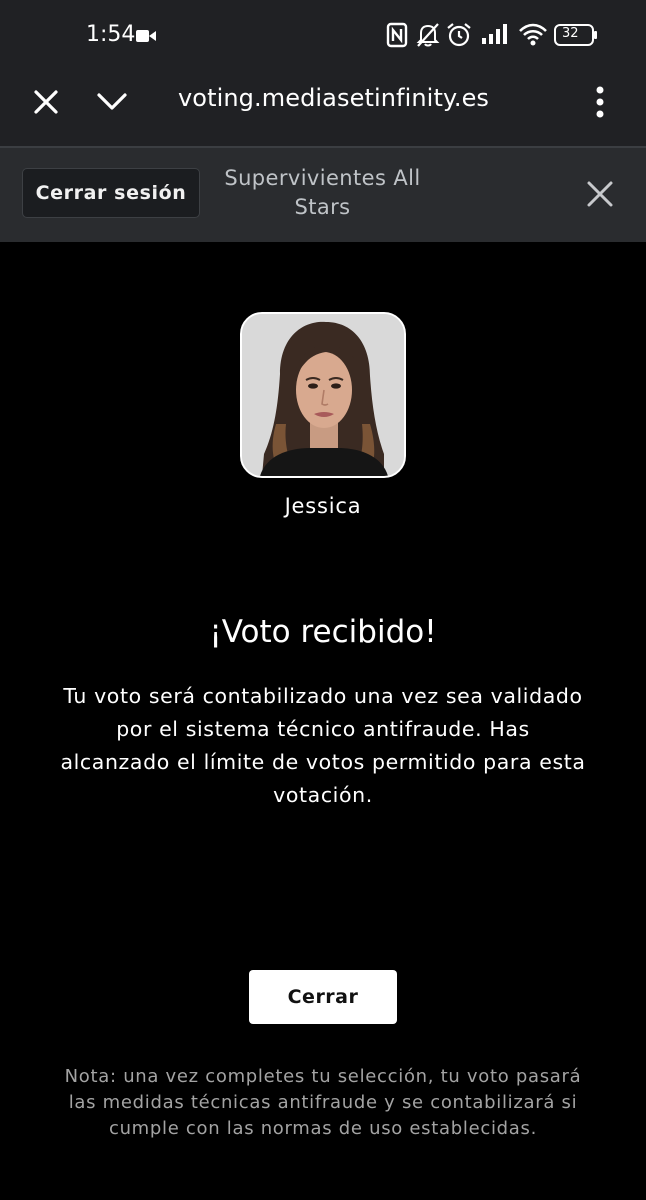 The height and width of the screenshot is (1200, 646). Describe the element at coordinates (333, 98) in the screenshot. I see `url-bar: voting.mediasetinfinity.es` at that location.